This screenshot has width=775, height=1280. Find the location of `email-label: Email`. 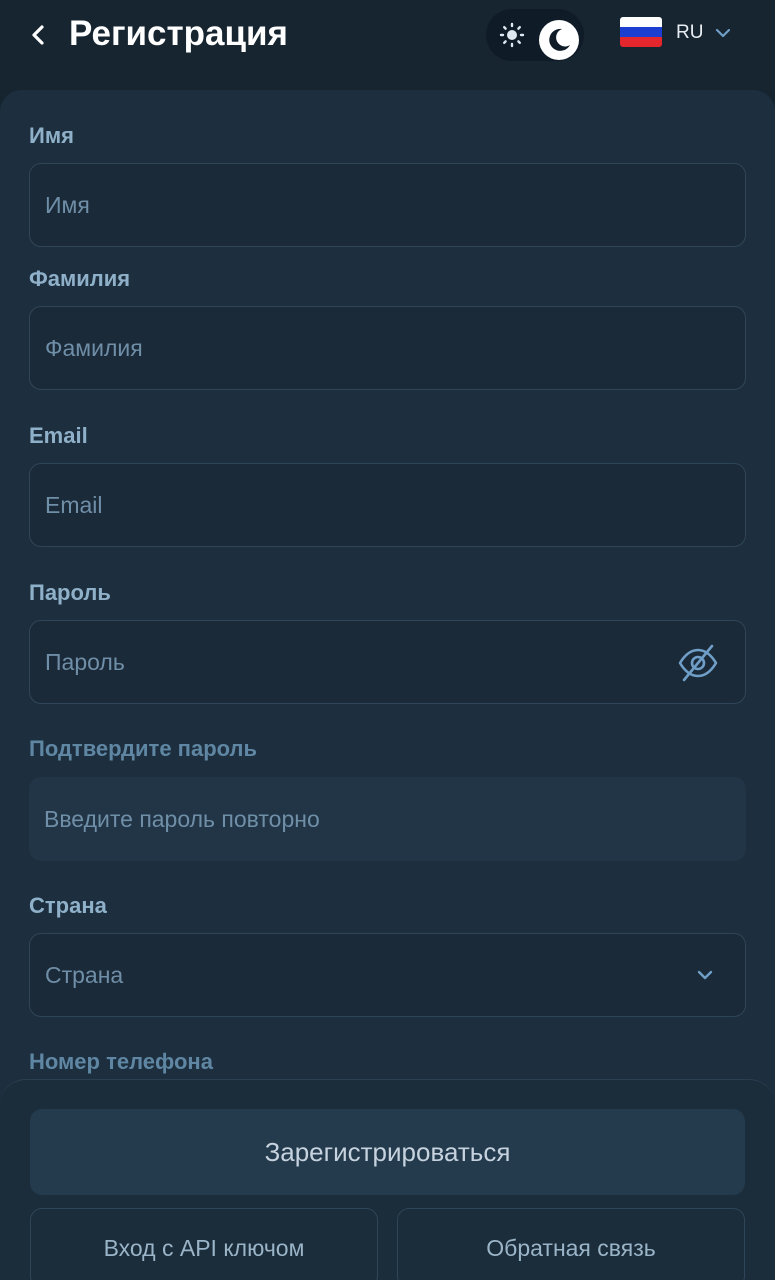

email-label: Email is located at coordinates (58, 435).